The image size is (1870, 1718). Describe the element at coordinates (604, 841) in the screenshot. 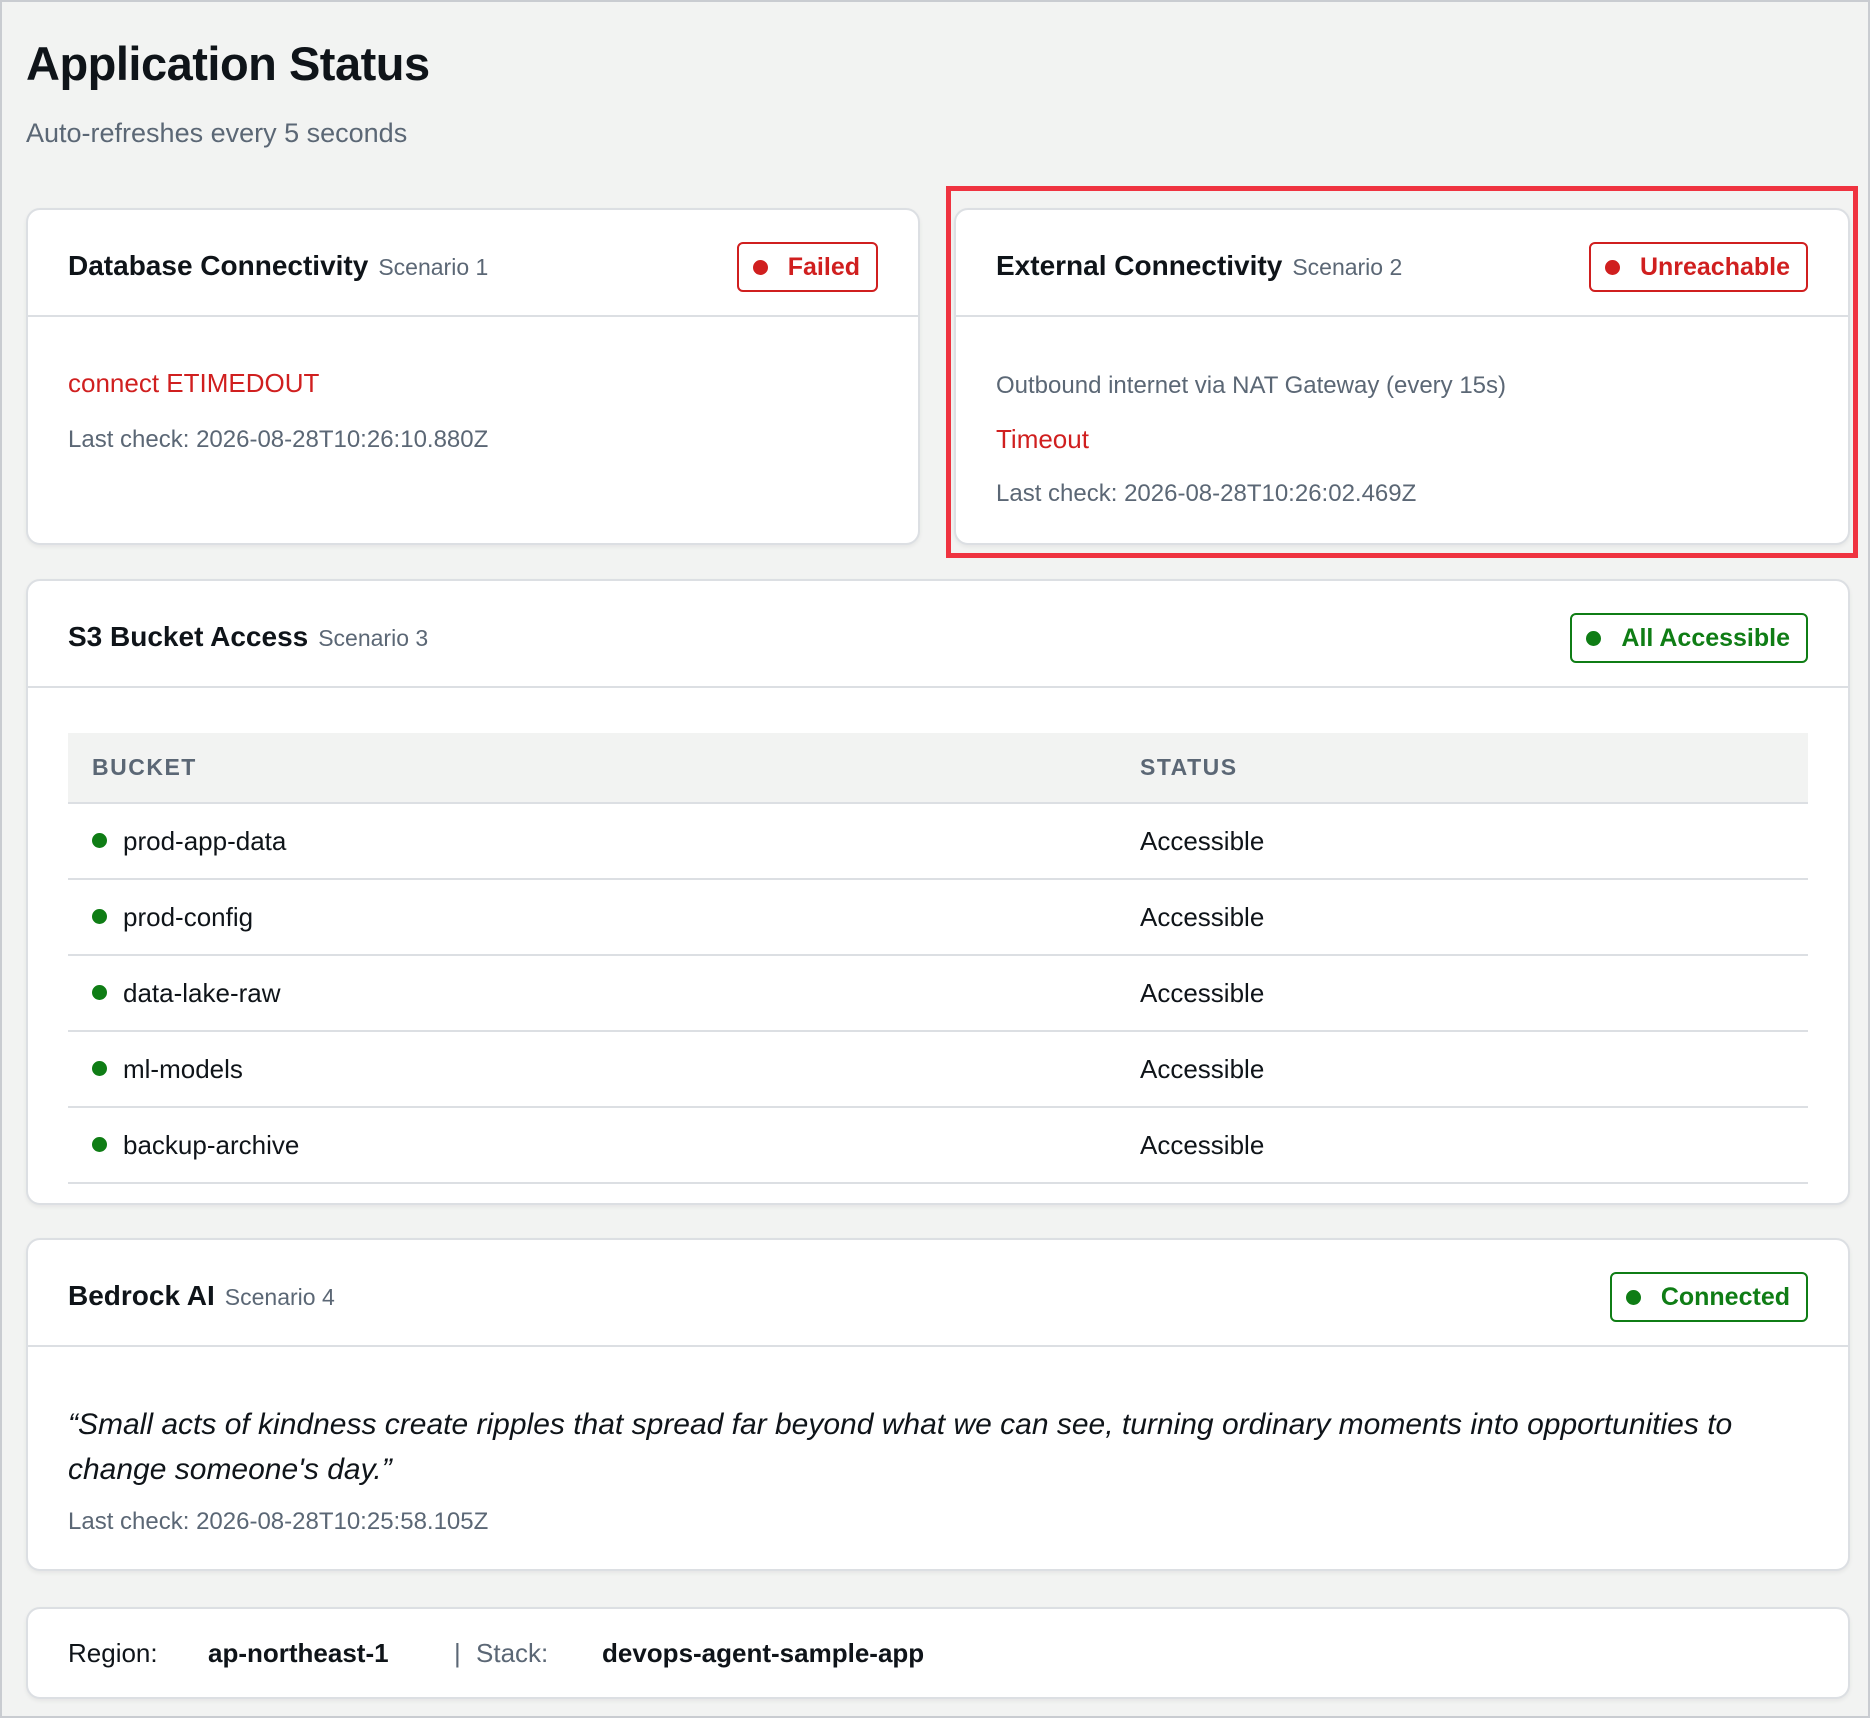

I see `bucket-name-cell: prod-app-data` at that location.